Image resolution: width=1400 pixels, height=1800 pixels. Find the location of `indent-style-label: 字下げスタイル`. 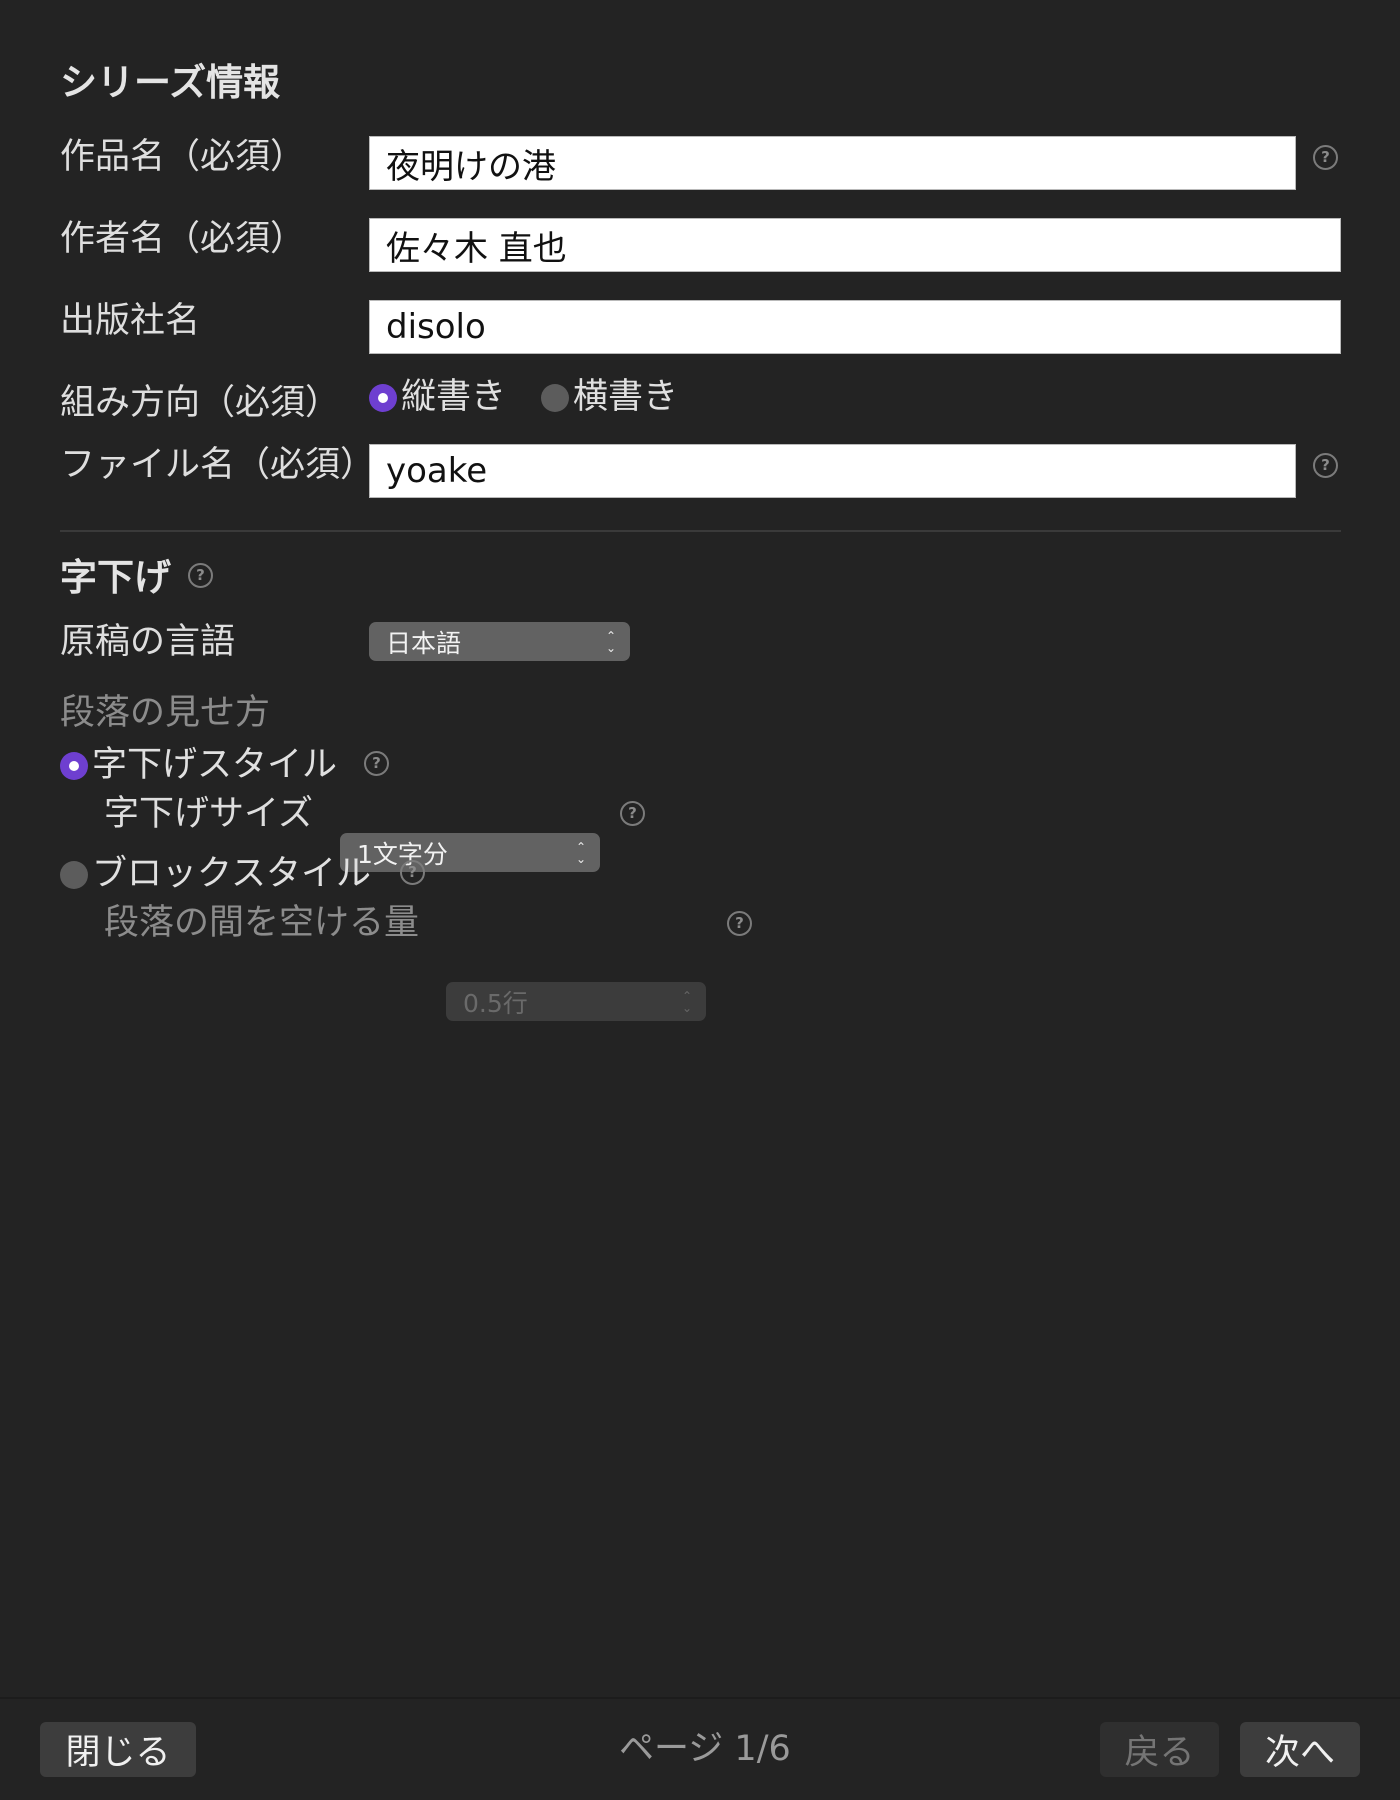

indent-style-label: 字下げスタイル is located at coordinates (215, 765).